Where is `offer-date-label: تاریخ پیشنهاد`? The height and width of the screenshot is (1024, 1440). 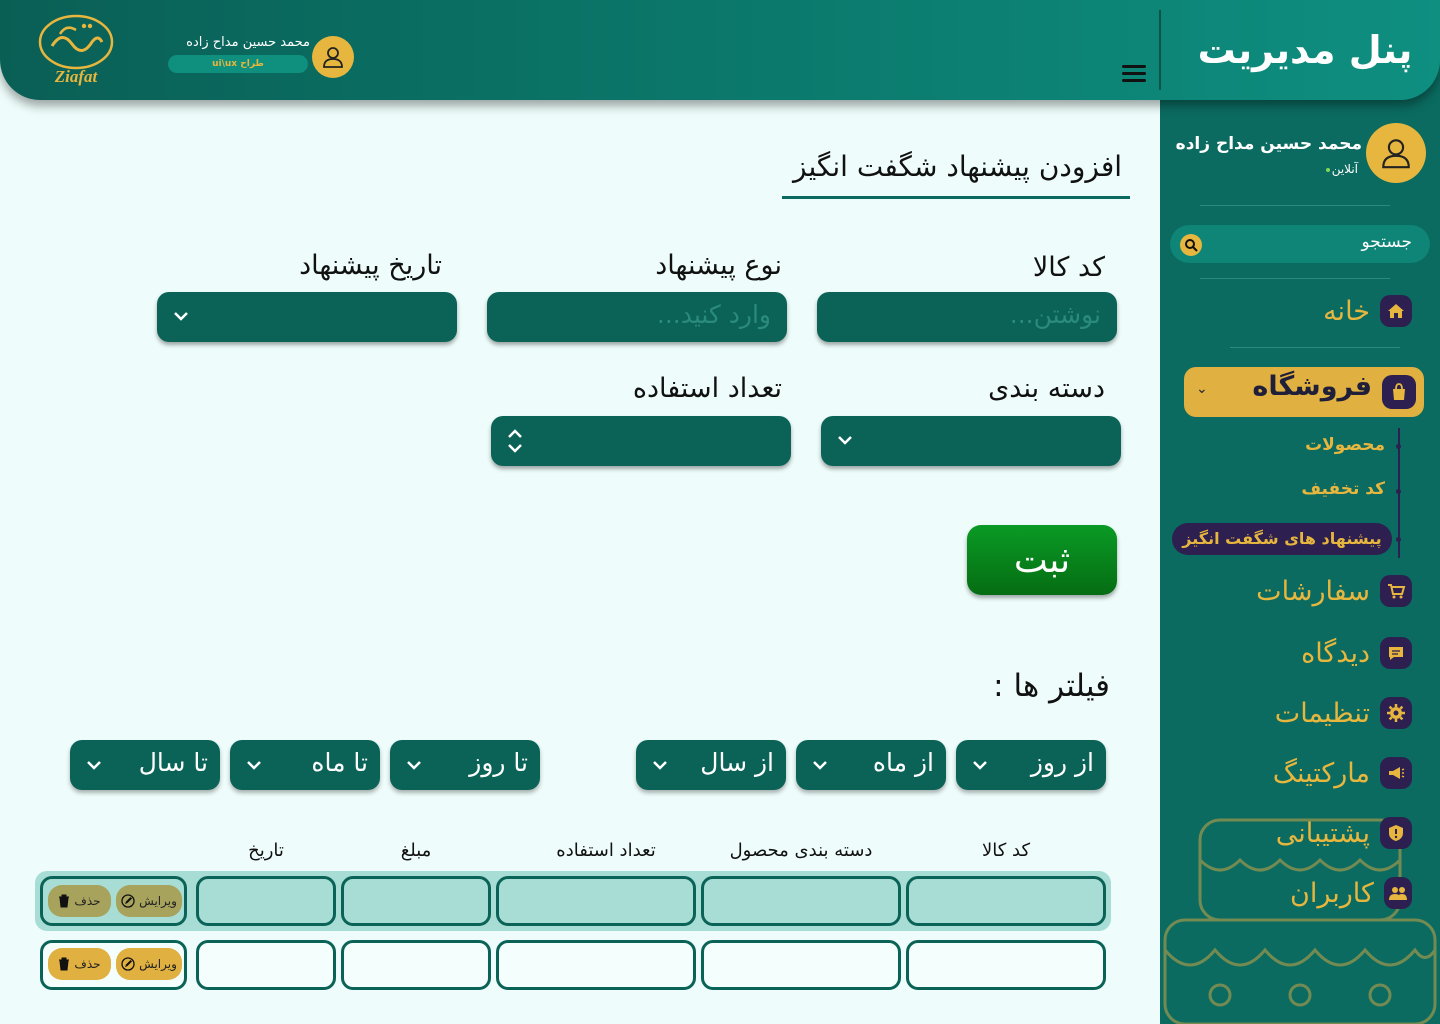
offer-date-label: تاریخ پیشنهاد is located at coordinates (370, 265).